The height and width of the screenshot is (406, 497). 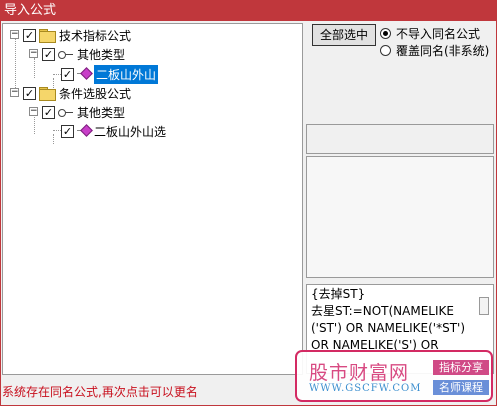 I want to click on formula-line: {去掉ST}, so click(x=338, y=294).